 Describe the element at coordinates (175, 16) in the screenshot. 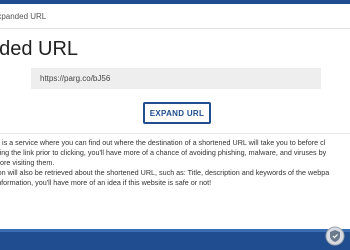

I see `breadcrumb-bar: Expanded URL` at that location.